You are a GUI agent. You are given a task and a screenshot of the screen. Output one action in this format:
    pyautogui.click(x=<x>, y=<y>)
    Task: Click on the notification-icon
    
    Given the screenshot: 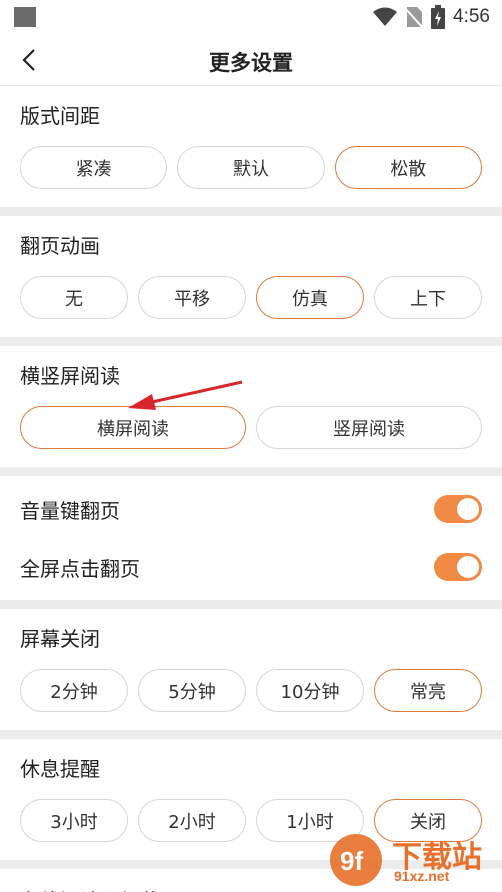 What is the action you would take?
    pyautogui.click(x=25, y=17)
    